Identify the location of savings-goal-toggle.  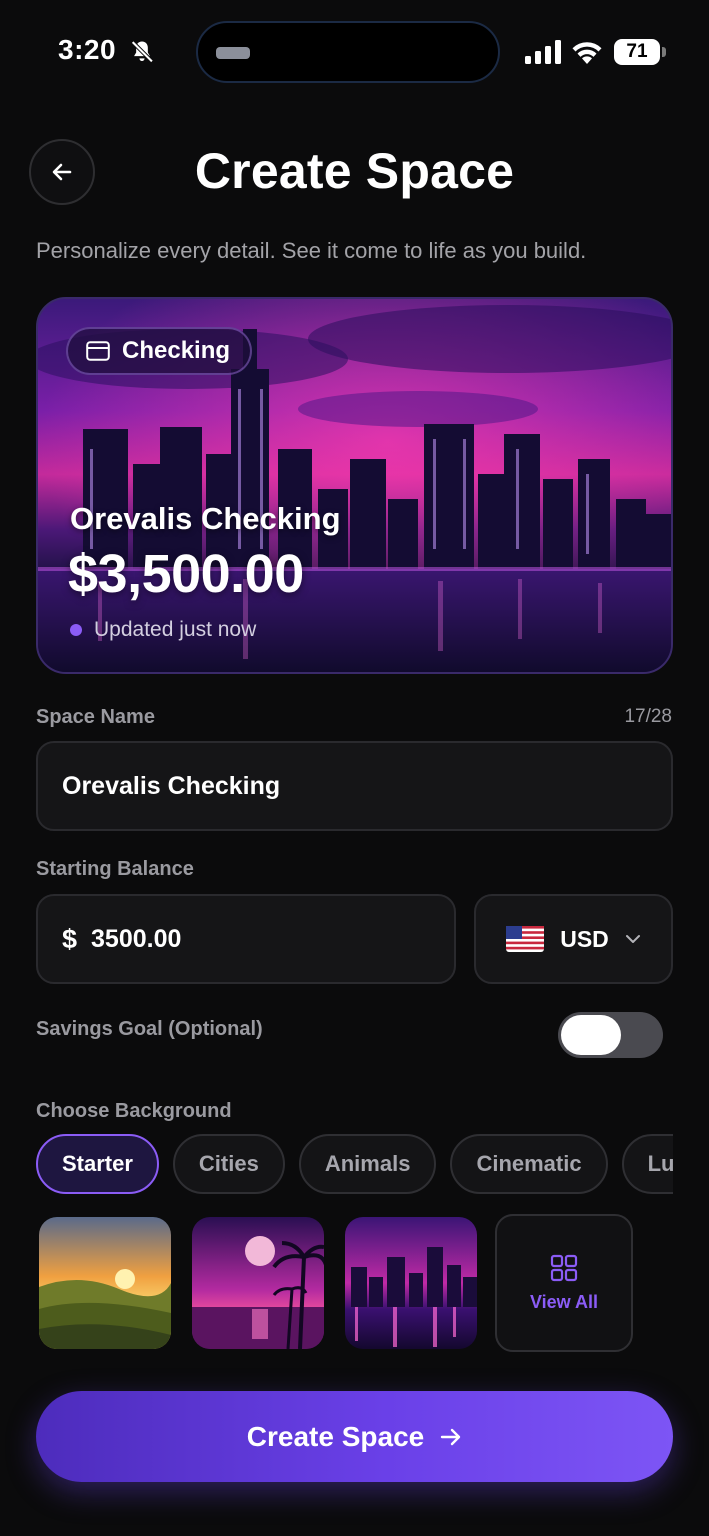
(610, 1035).